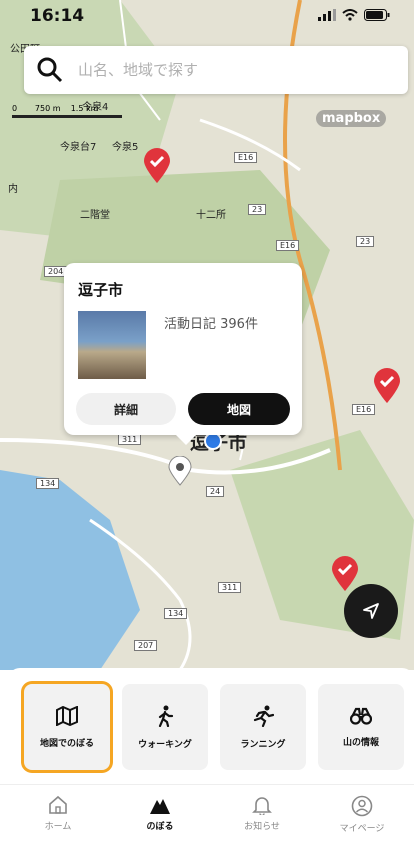 This screenshot has width=414, height=852. What do you see at coordinates (126, 409) in the screenshot?
I see `detail-button: 詳細` at bounding box center [126, 409].